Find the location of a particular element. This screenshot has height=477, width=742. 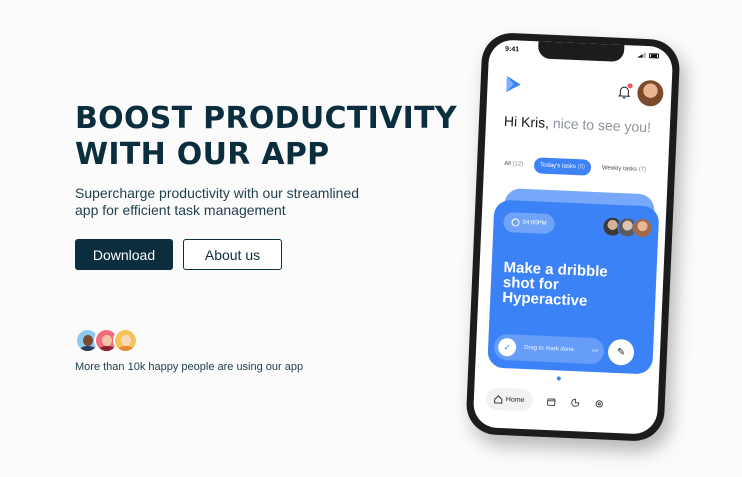

chart-icon is located at coordinates (575, 402).